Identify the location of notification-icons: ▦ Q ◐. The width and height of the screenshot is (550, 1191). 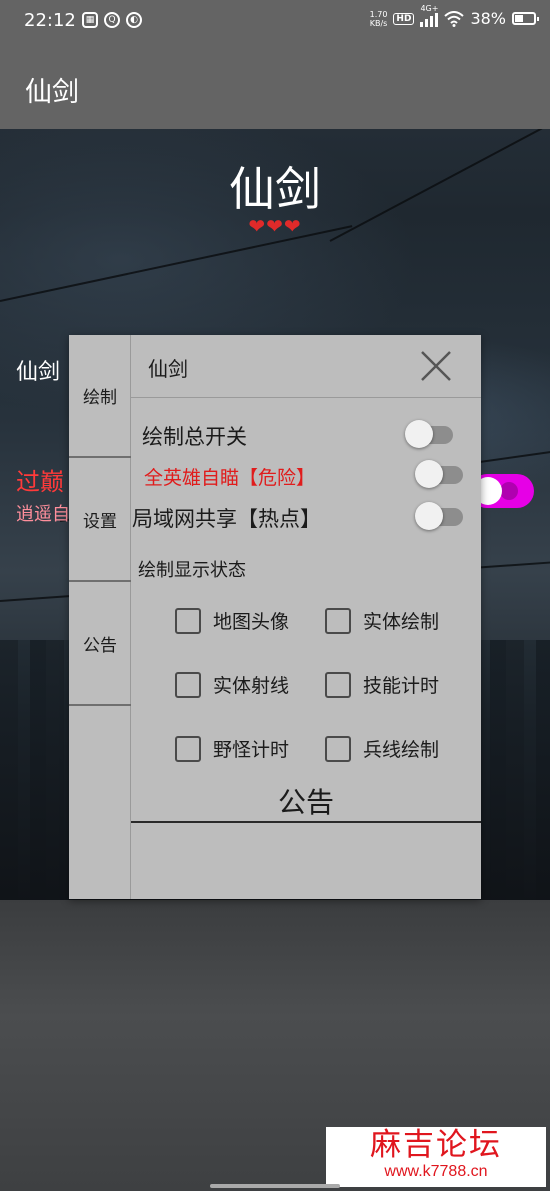
(112, 20).